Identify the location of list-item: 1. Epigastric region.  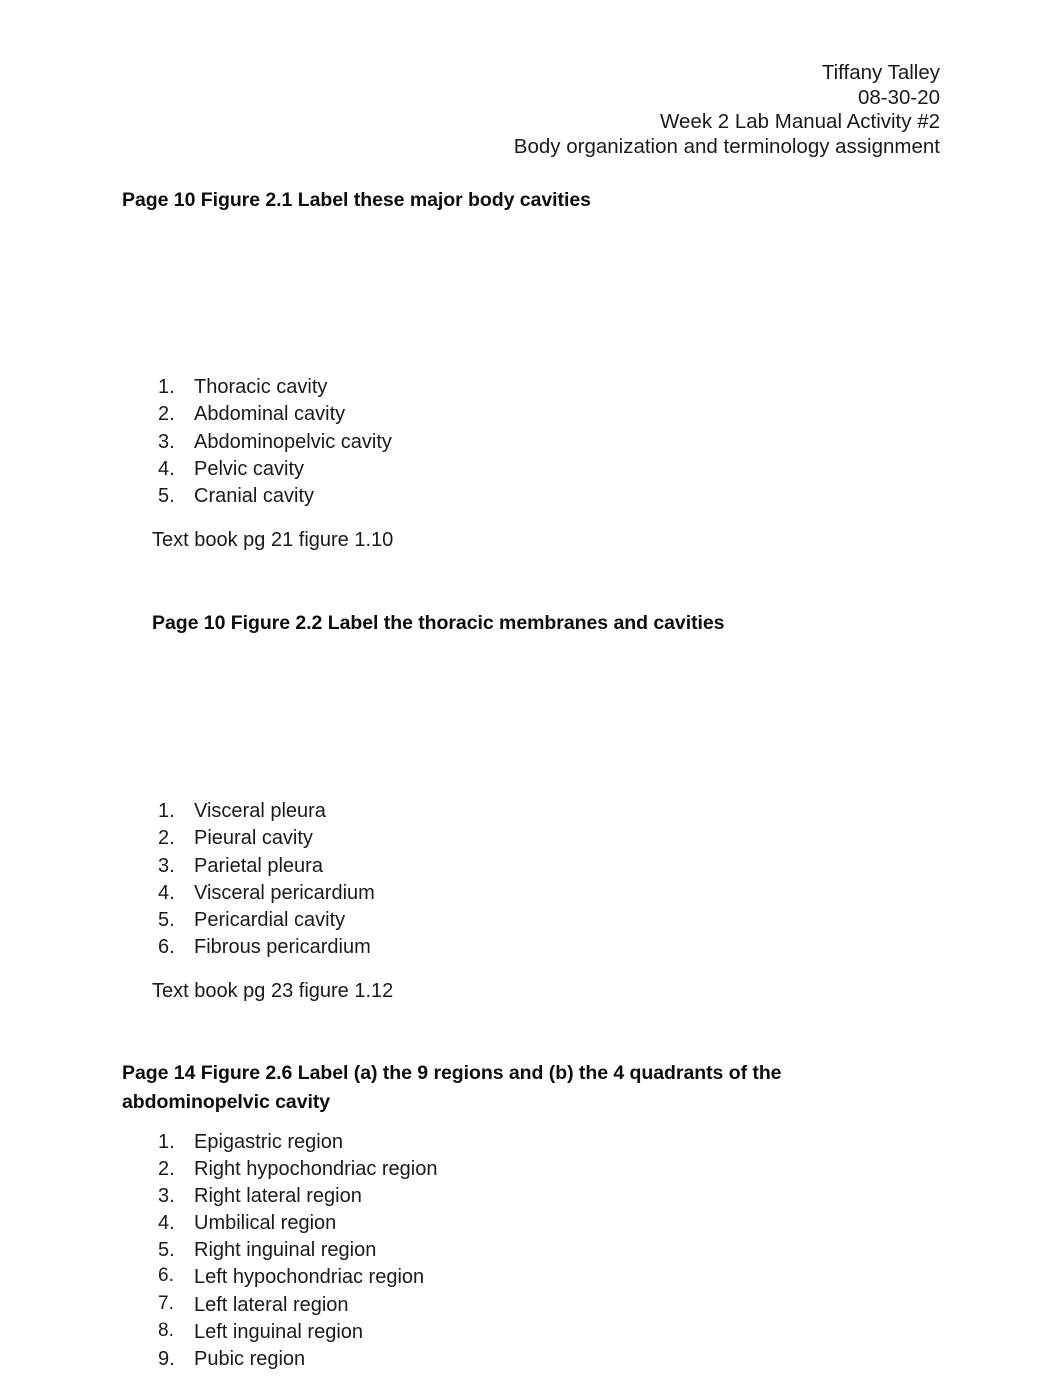
(298, 1142).